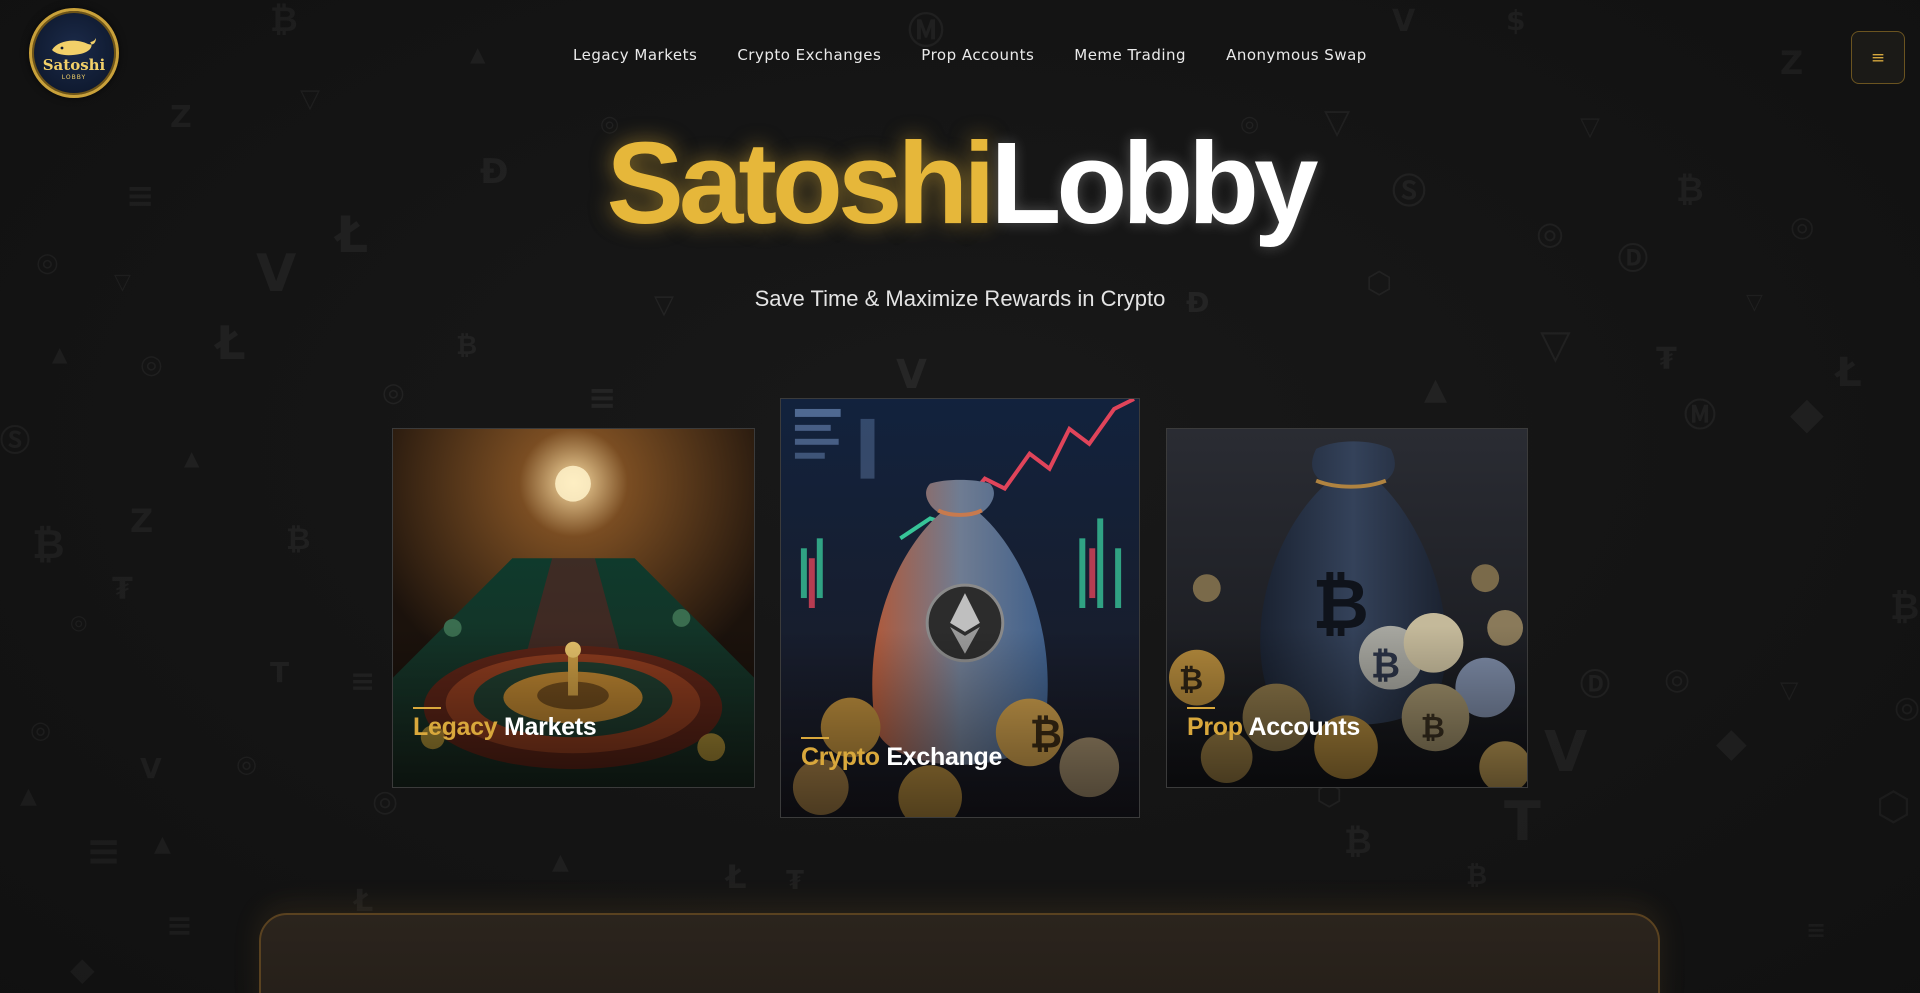  Describe the element at coordinates (801, 183) in the screenshot. I see `page-title-gold: Satoshi` at that location.